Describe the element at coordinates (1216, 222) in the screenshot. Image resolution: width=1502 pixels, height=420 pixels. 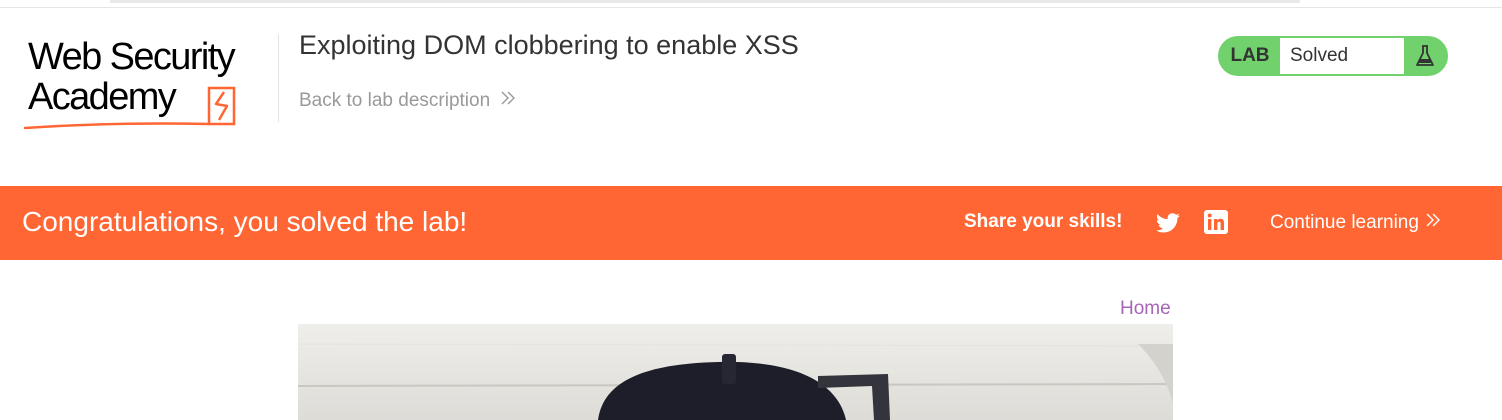
I see `linkedin-icon` at that location.